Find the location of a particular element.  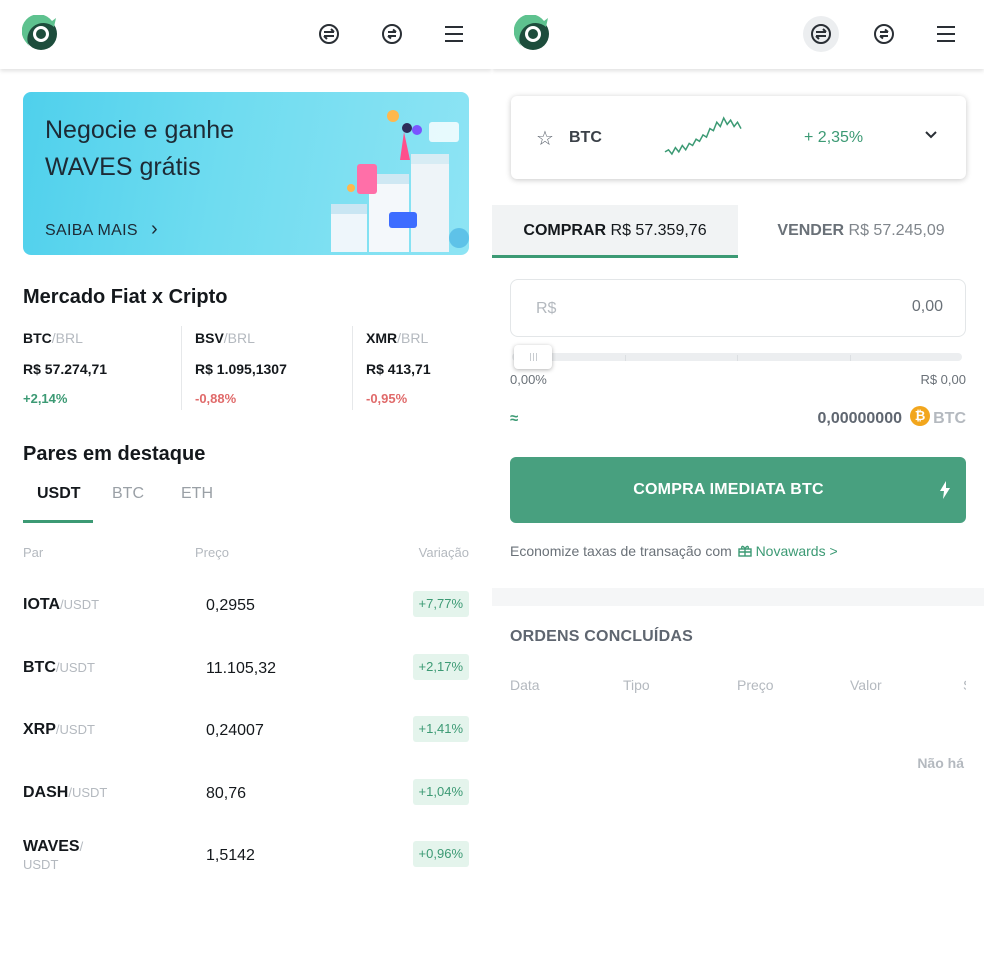

market-title: Mercado Fiat x Cripto is located at coordinates (125, 297).